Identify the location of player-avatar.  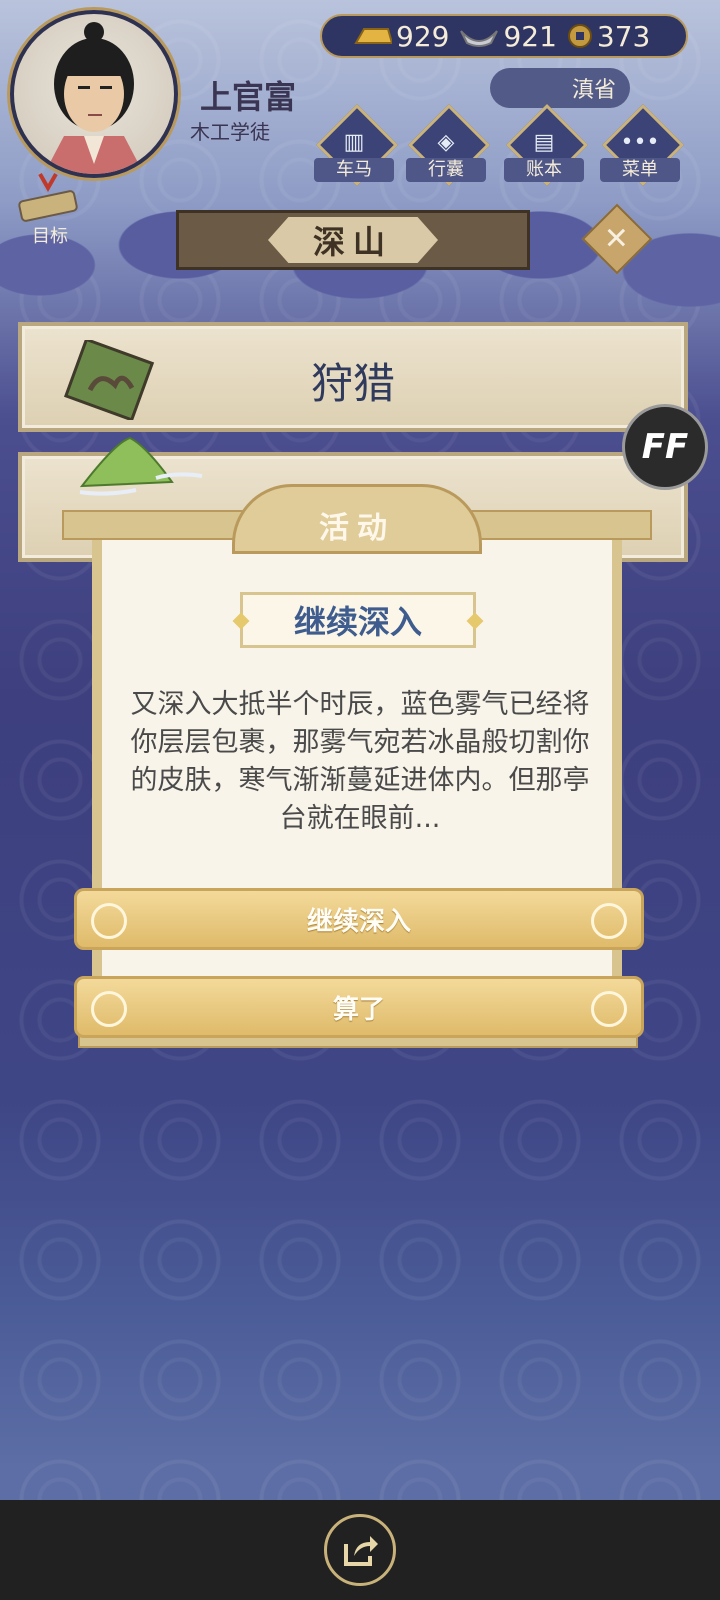
(94, 94).